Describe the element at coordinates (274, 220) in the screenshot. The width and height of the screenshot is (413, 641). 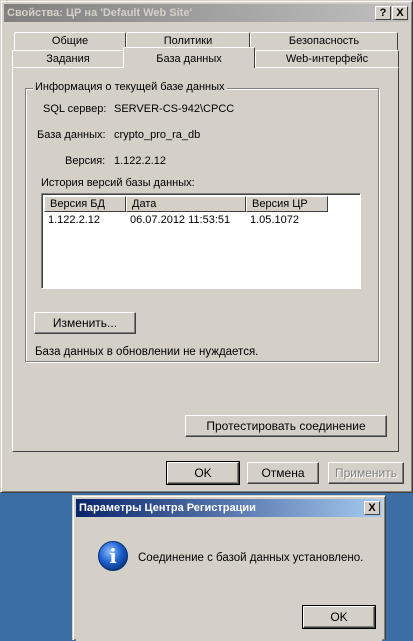
I see `cell-ra-version: 1.05.1072` at that location.